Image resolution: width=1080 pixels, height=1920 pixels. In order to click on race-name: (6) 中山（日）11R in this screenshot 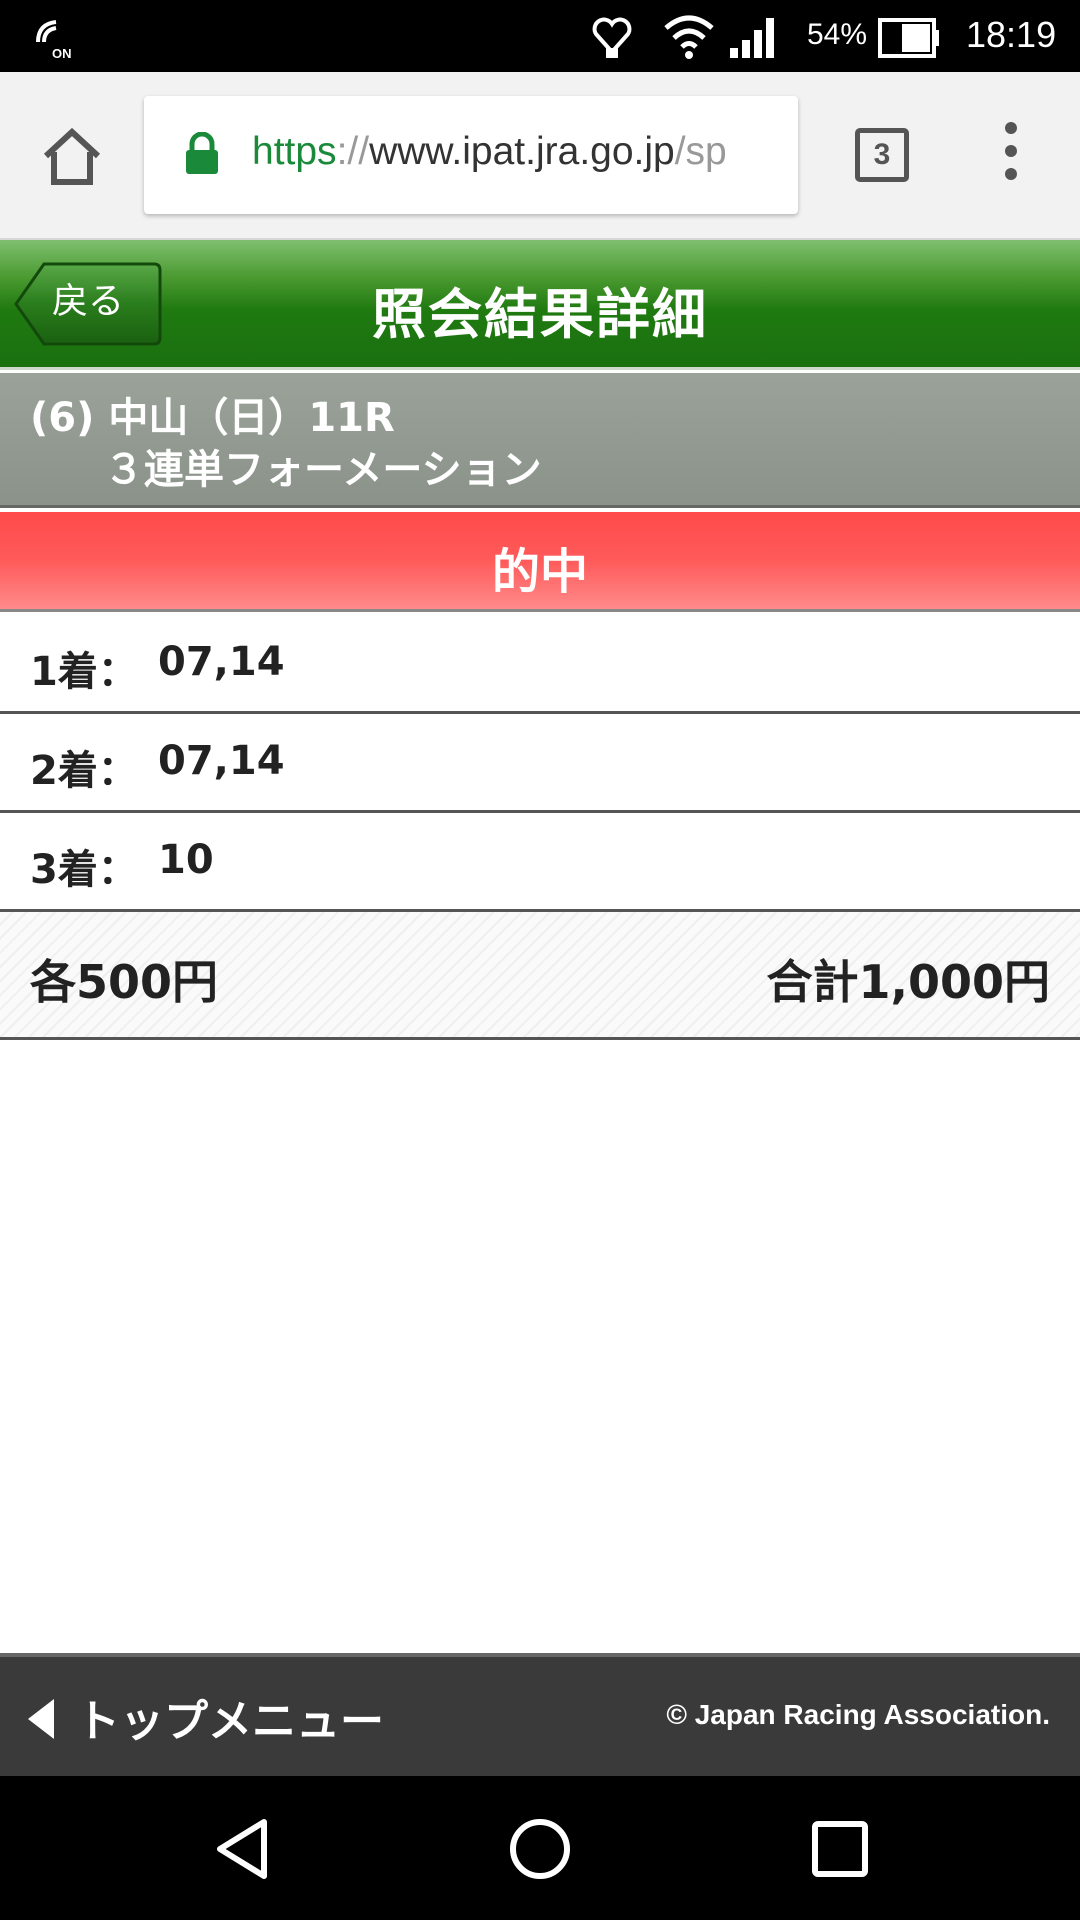, I will do `click(212, 418)`.